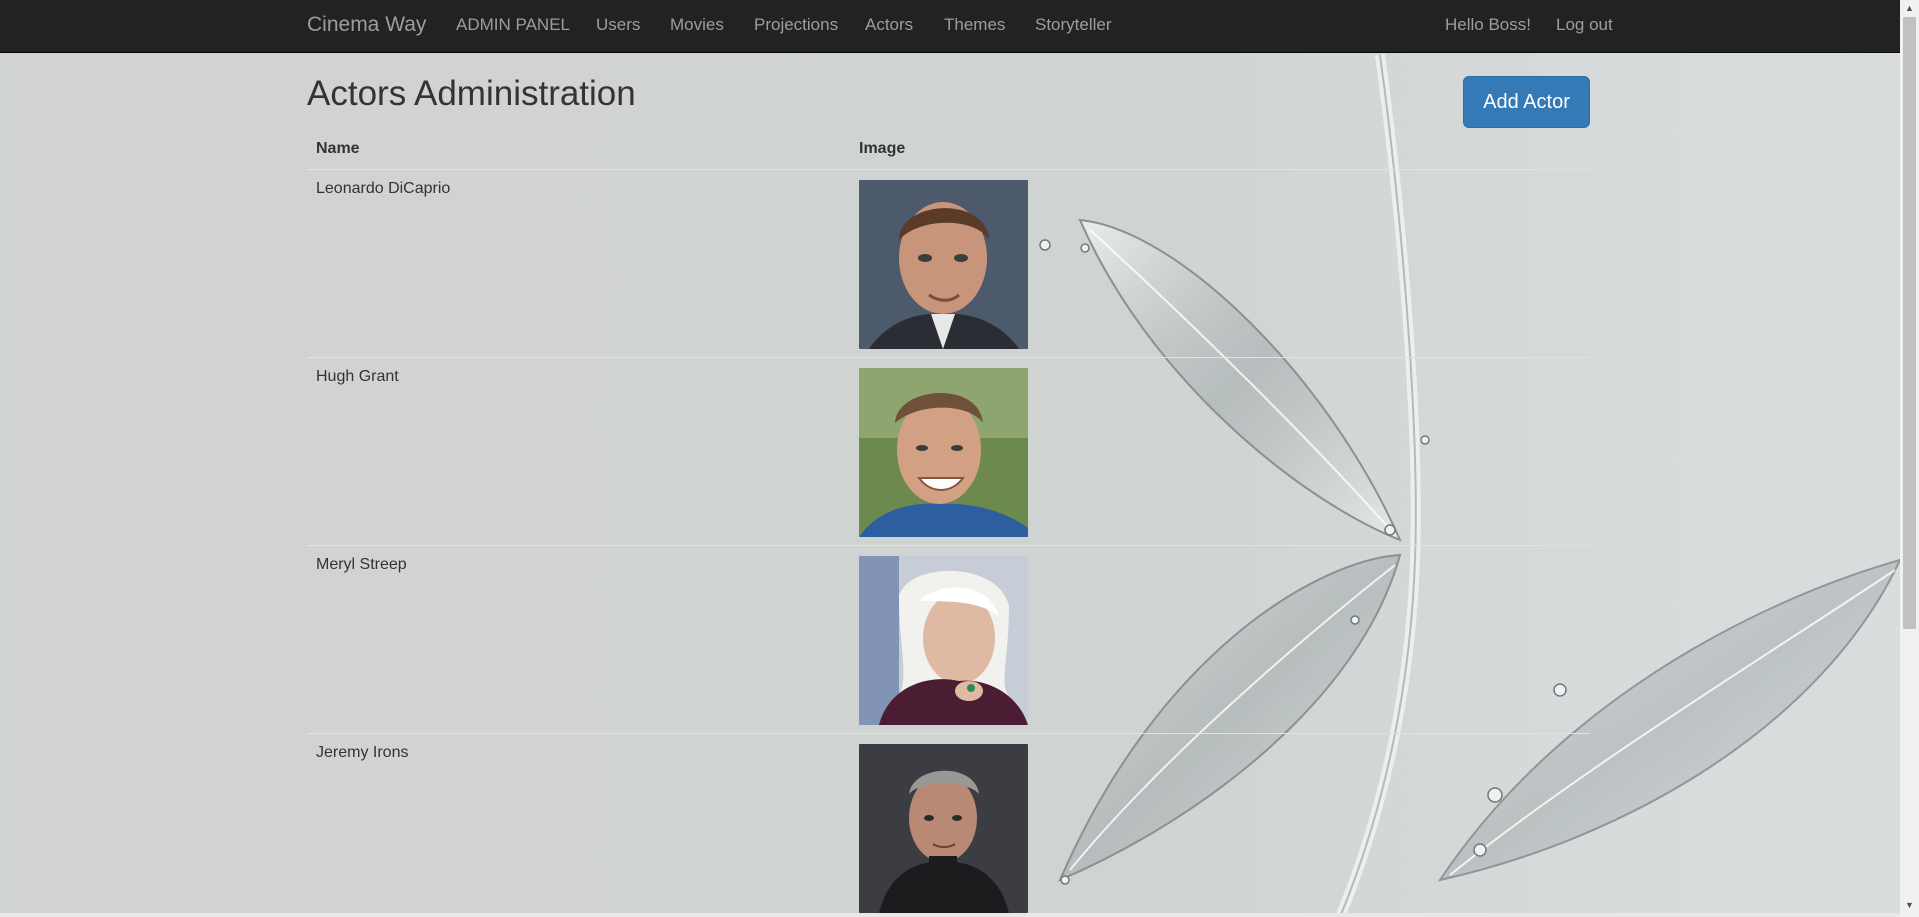  Describe the element at coordinates (1526, 102) in the screenshot. I see `add-actor-button: Add Actor` at that location.